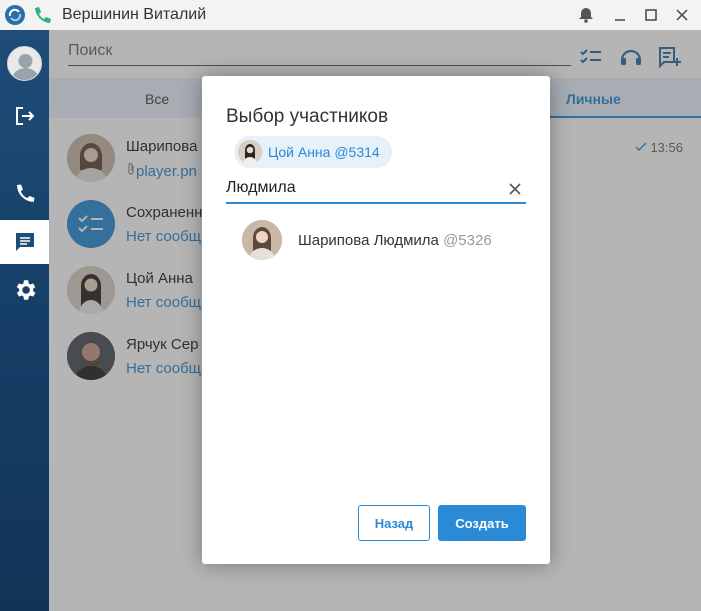 The height and width of the screenshot is (611, 701). I want to click on search-value: Людмила, so click(261, 187).